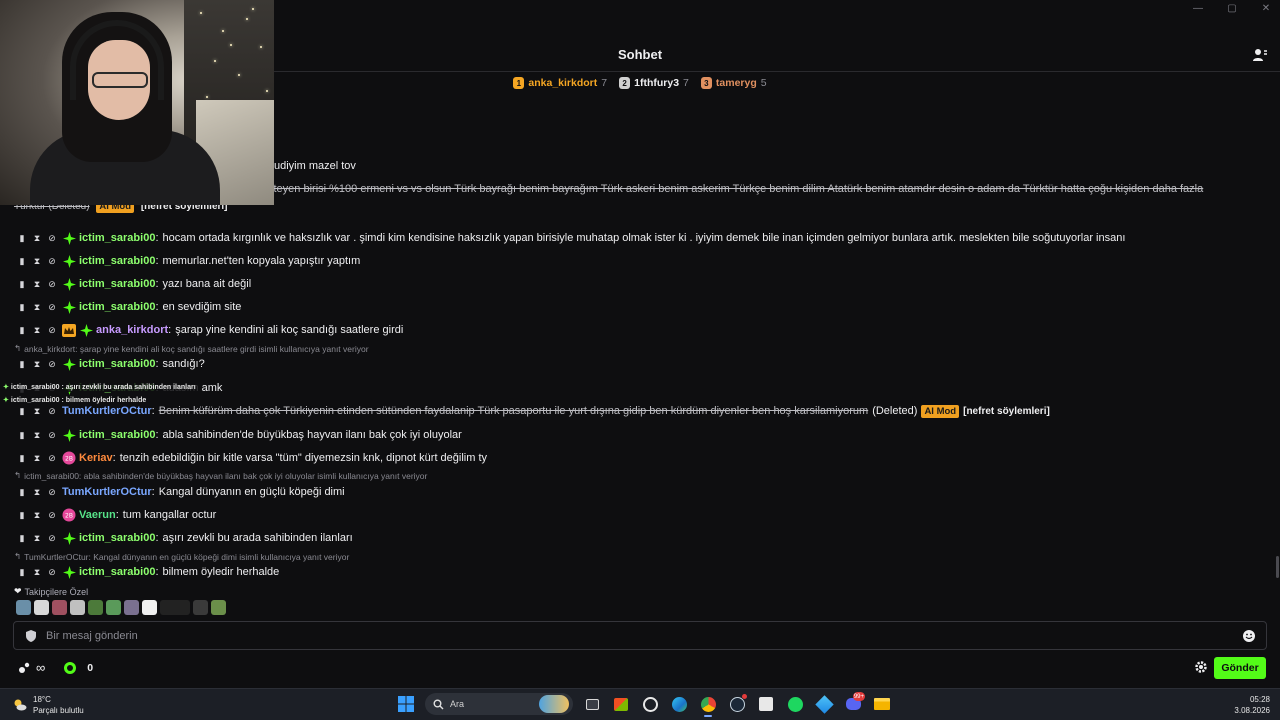 This screenshot has height=720, width=1280. I want to click on close-window-button: ✕, so click(1266, 8).